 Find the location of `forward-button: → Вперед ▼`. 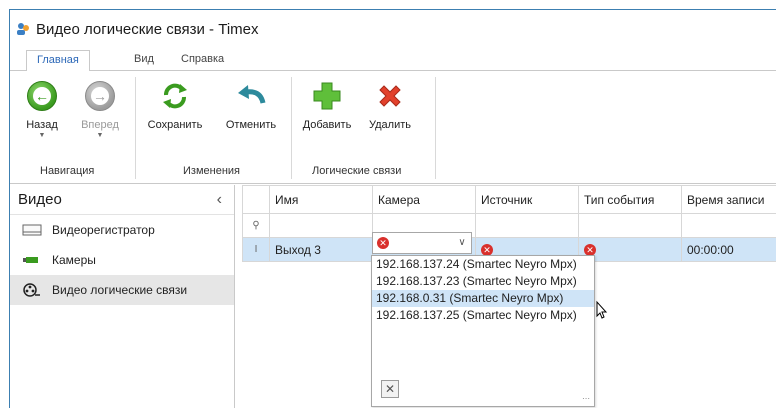

forward-button: → Вперед ▼ is located at coordinates (100, 110).